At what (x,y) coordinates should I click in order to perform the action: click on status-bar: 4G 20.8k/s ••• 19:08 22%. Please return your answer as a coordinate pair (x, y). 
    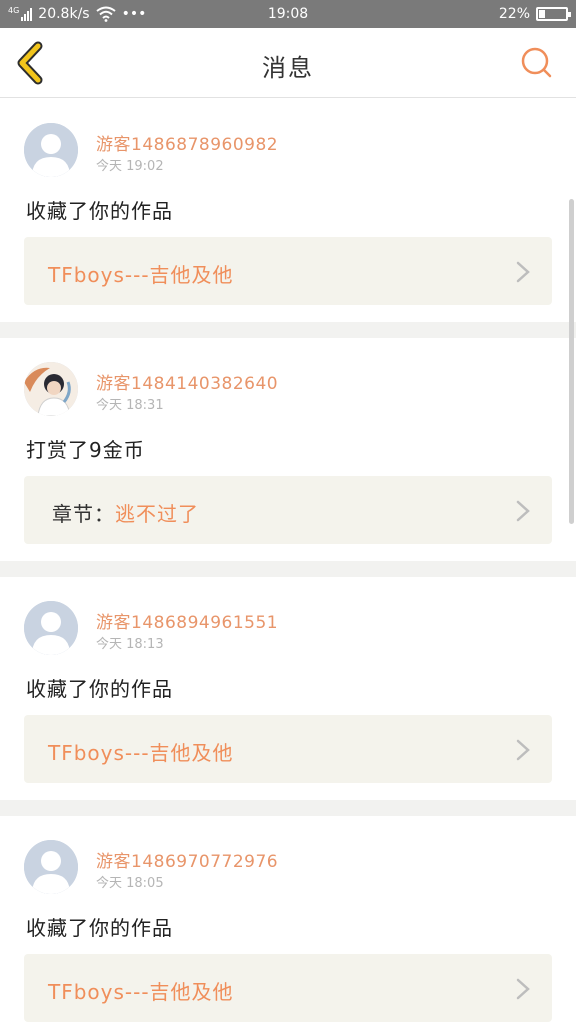
    Looking at the image, I should click on (288, 14).